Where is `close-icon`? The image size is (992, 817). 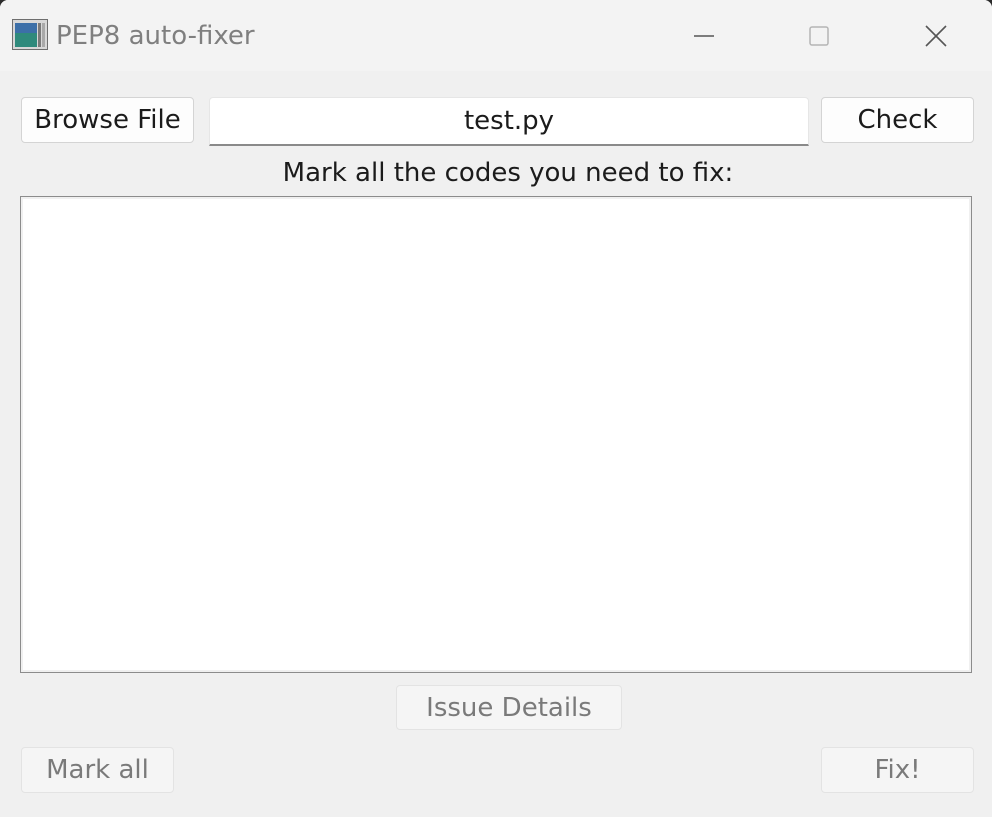 close-icon is located at coordinates (936, 35).